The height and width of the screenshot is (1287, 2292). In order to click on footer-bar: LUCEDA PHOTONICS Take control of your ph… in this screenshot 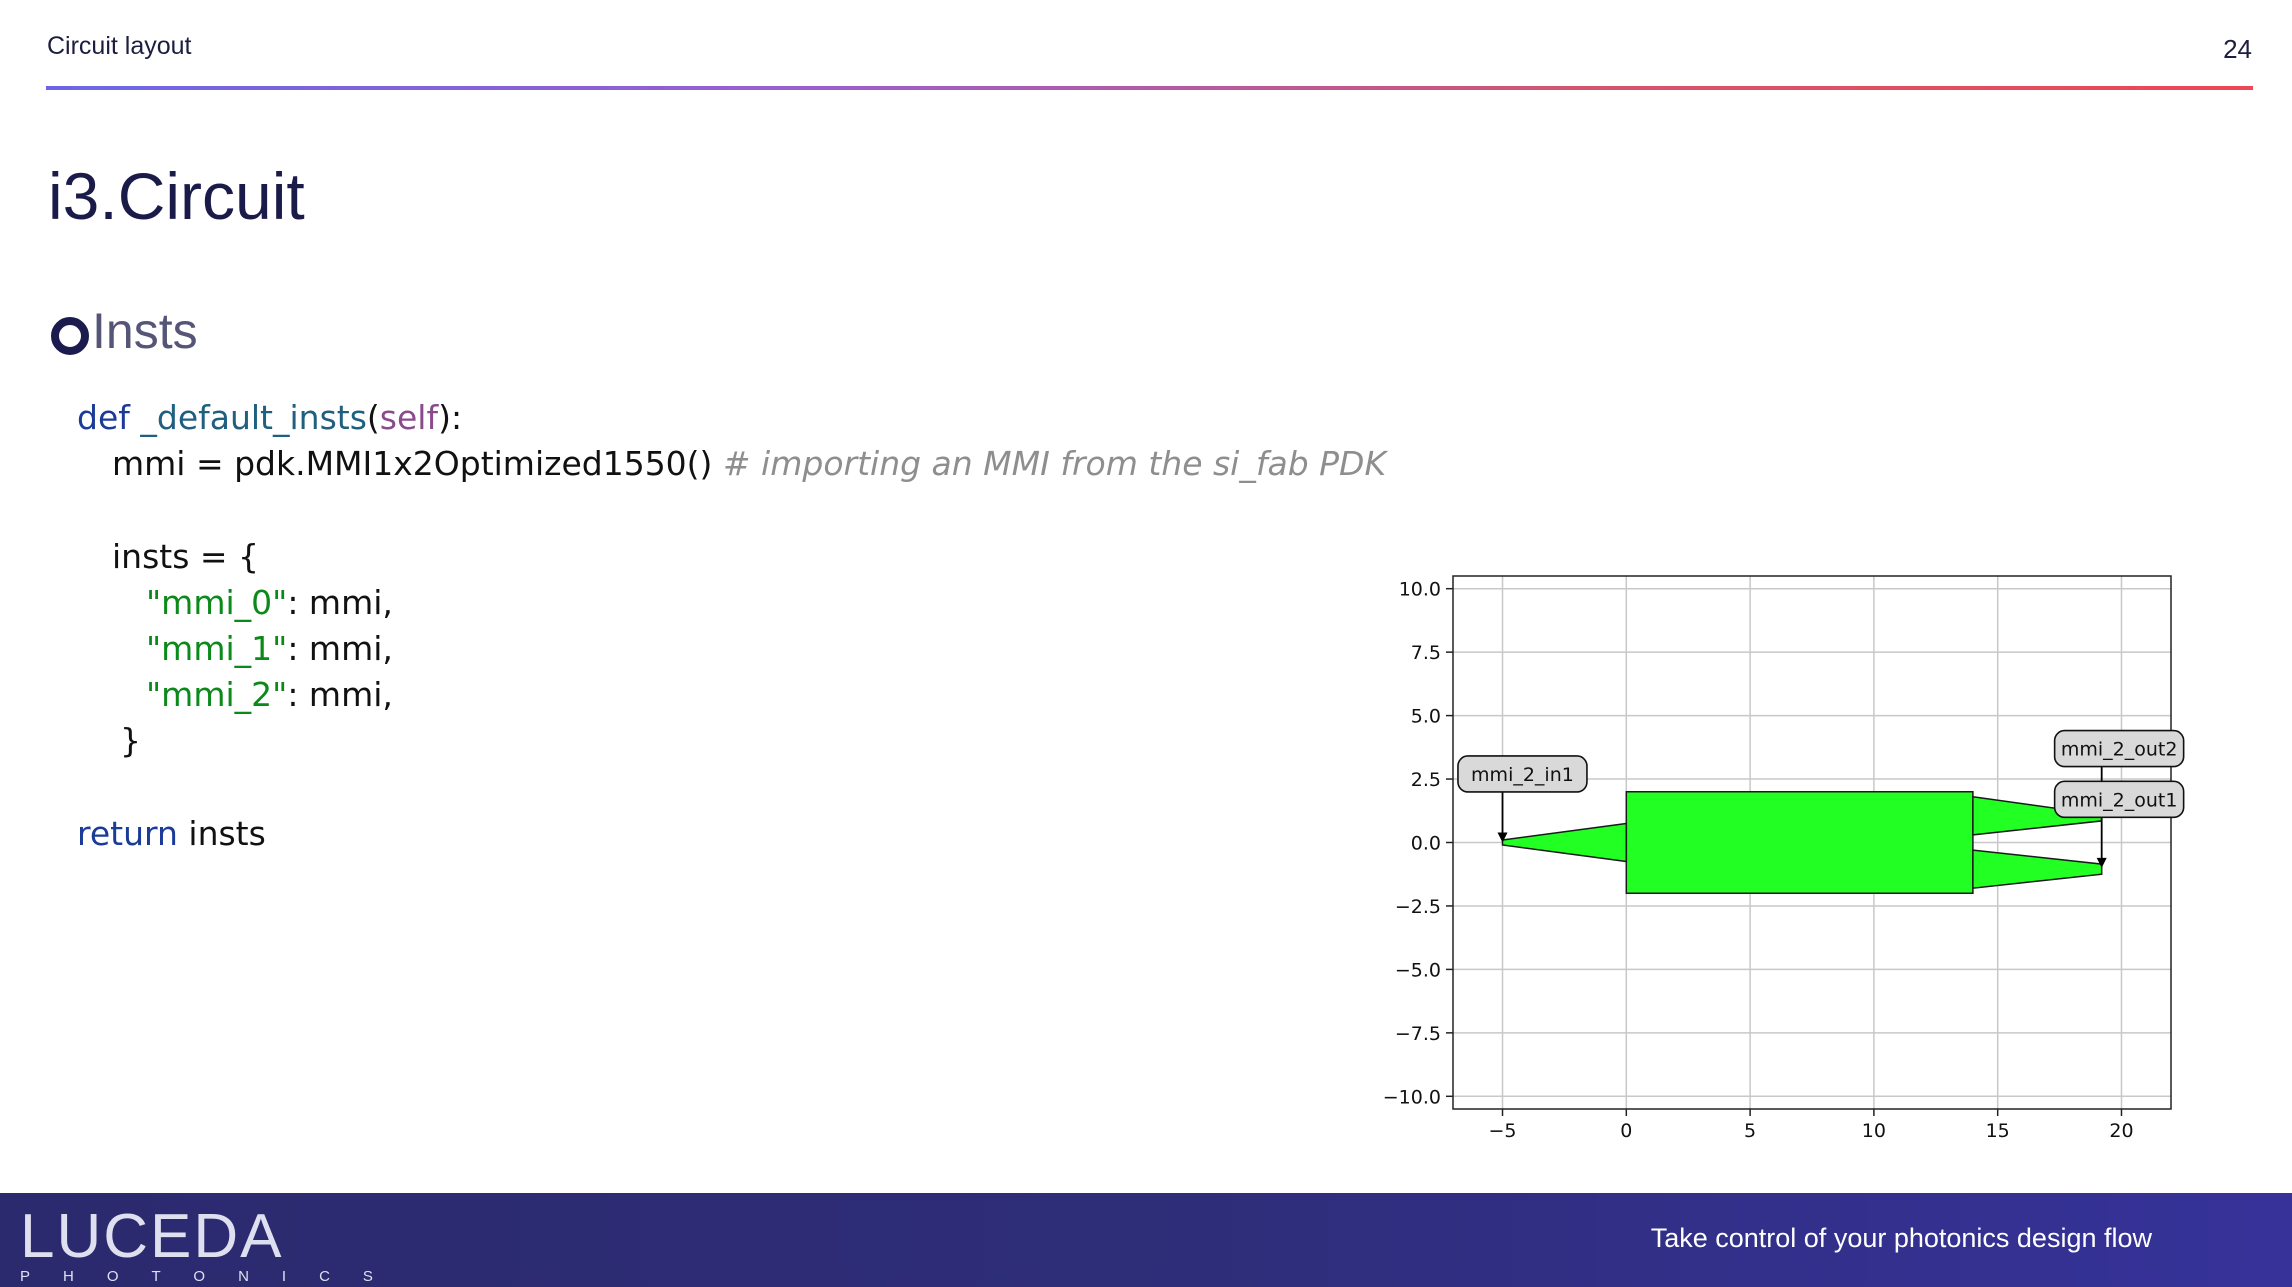, I will do `click(1146, 1240)`.